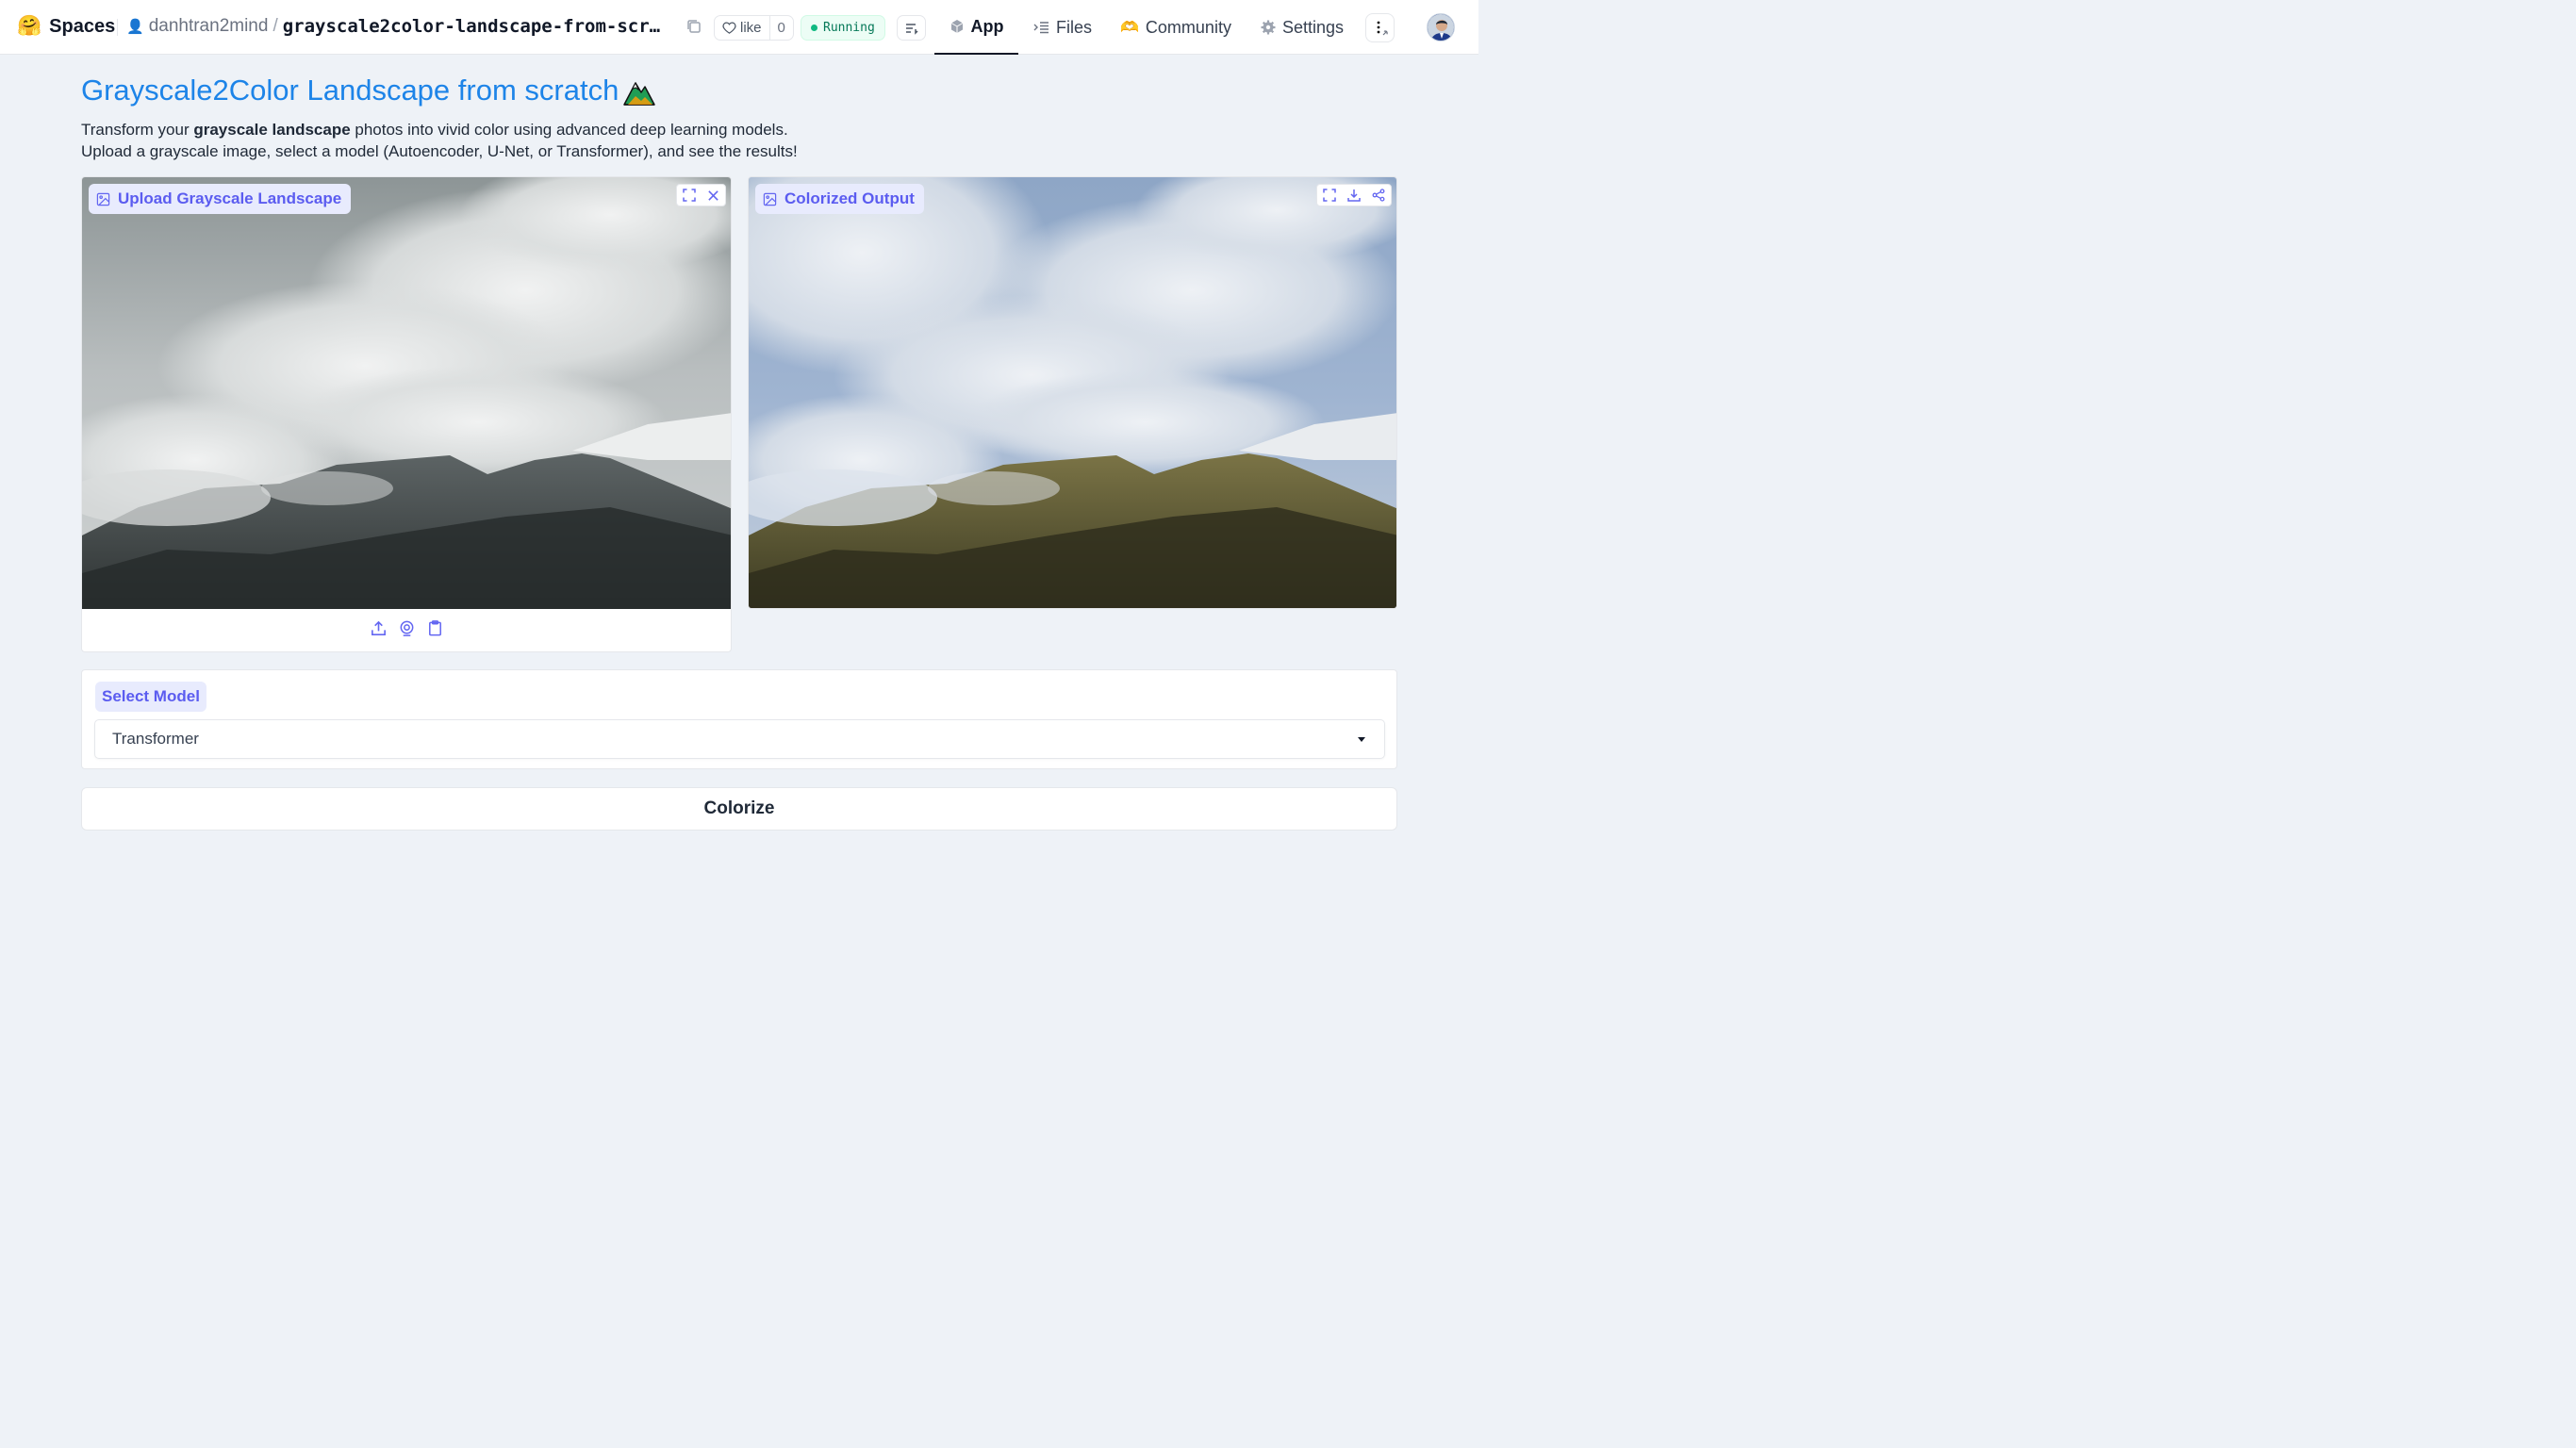 The height and width of the screenshot is (1448, 2576). What do you see at coordinates (209, 26) in the screenshot?
I see `owner-link: danhtran2mind` at bounding box center [209, 26].